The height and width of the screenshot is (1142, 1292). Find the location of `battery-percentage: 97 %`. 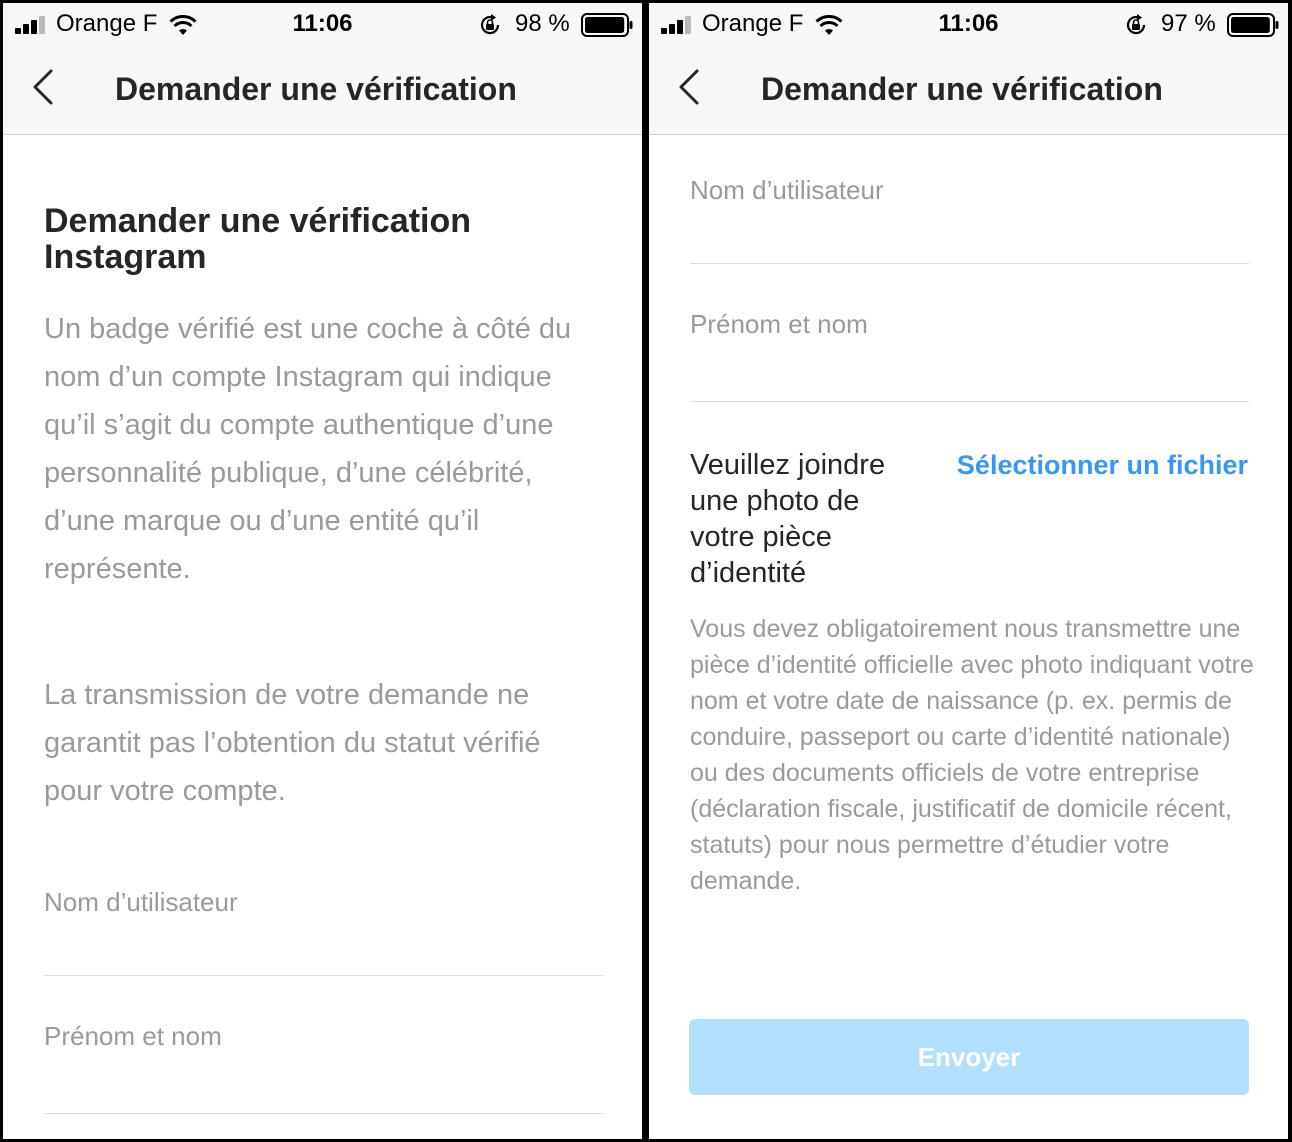

battery-percentage: 97 % is located at coordinates (1188, 23).